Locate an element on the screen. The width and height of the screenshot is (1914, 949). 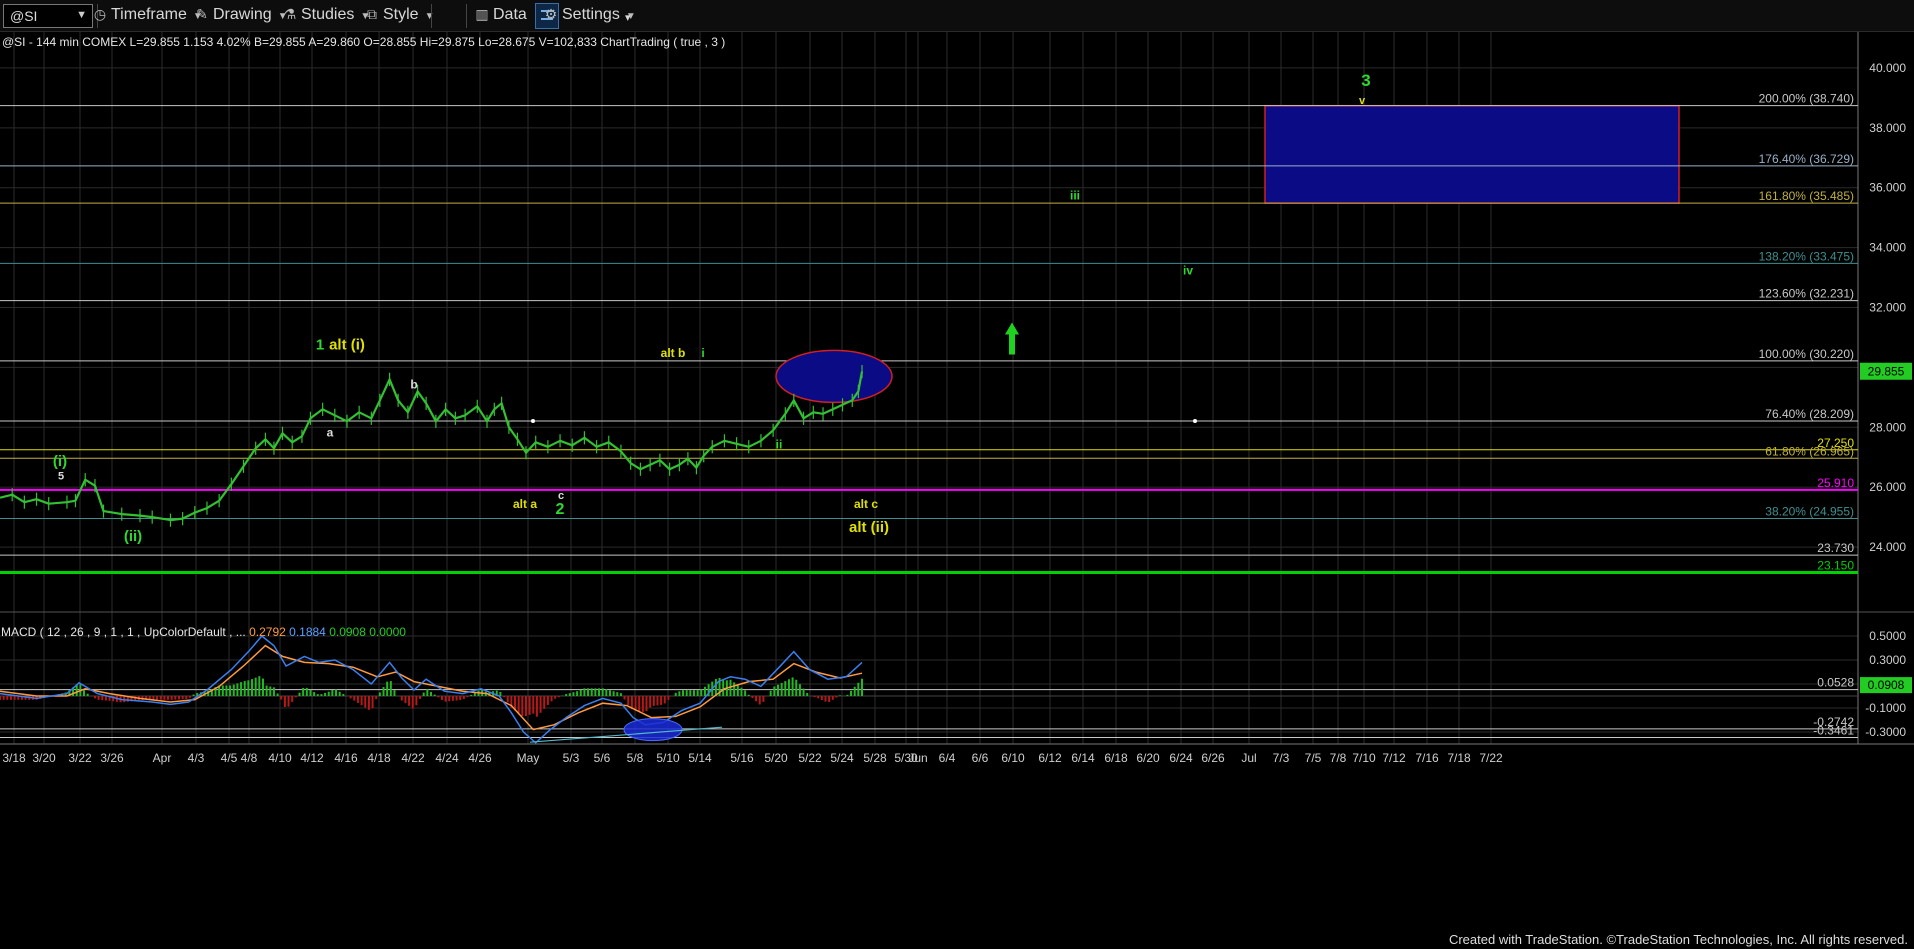
x-tick-label: 4/3 is located at coordinates (196, 758).